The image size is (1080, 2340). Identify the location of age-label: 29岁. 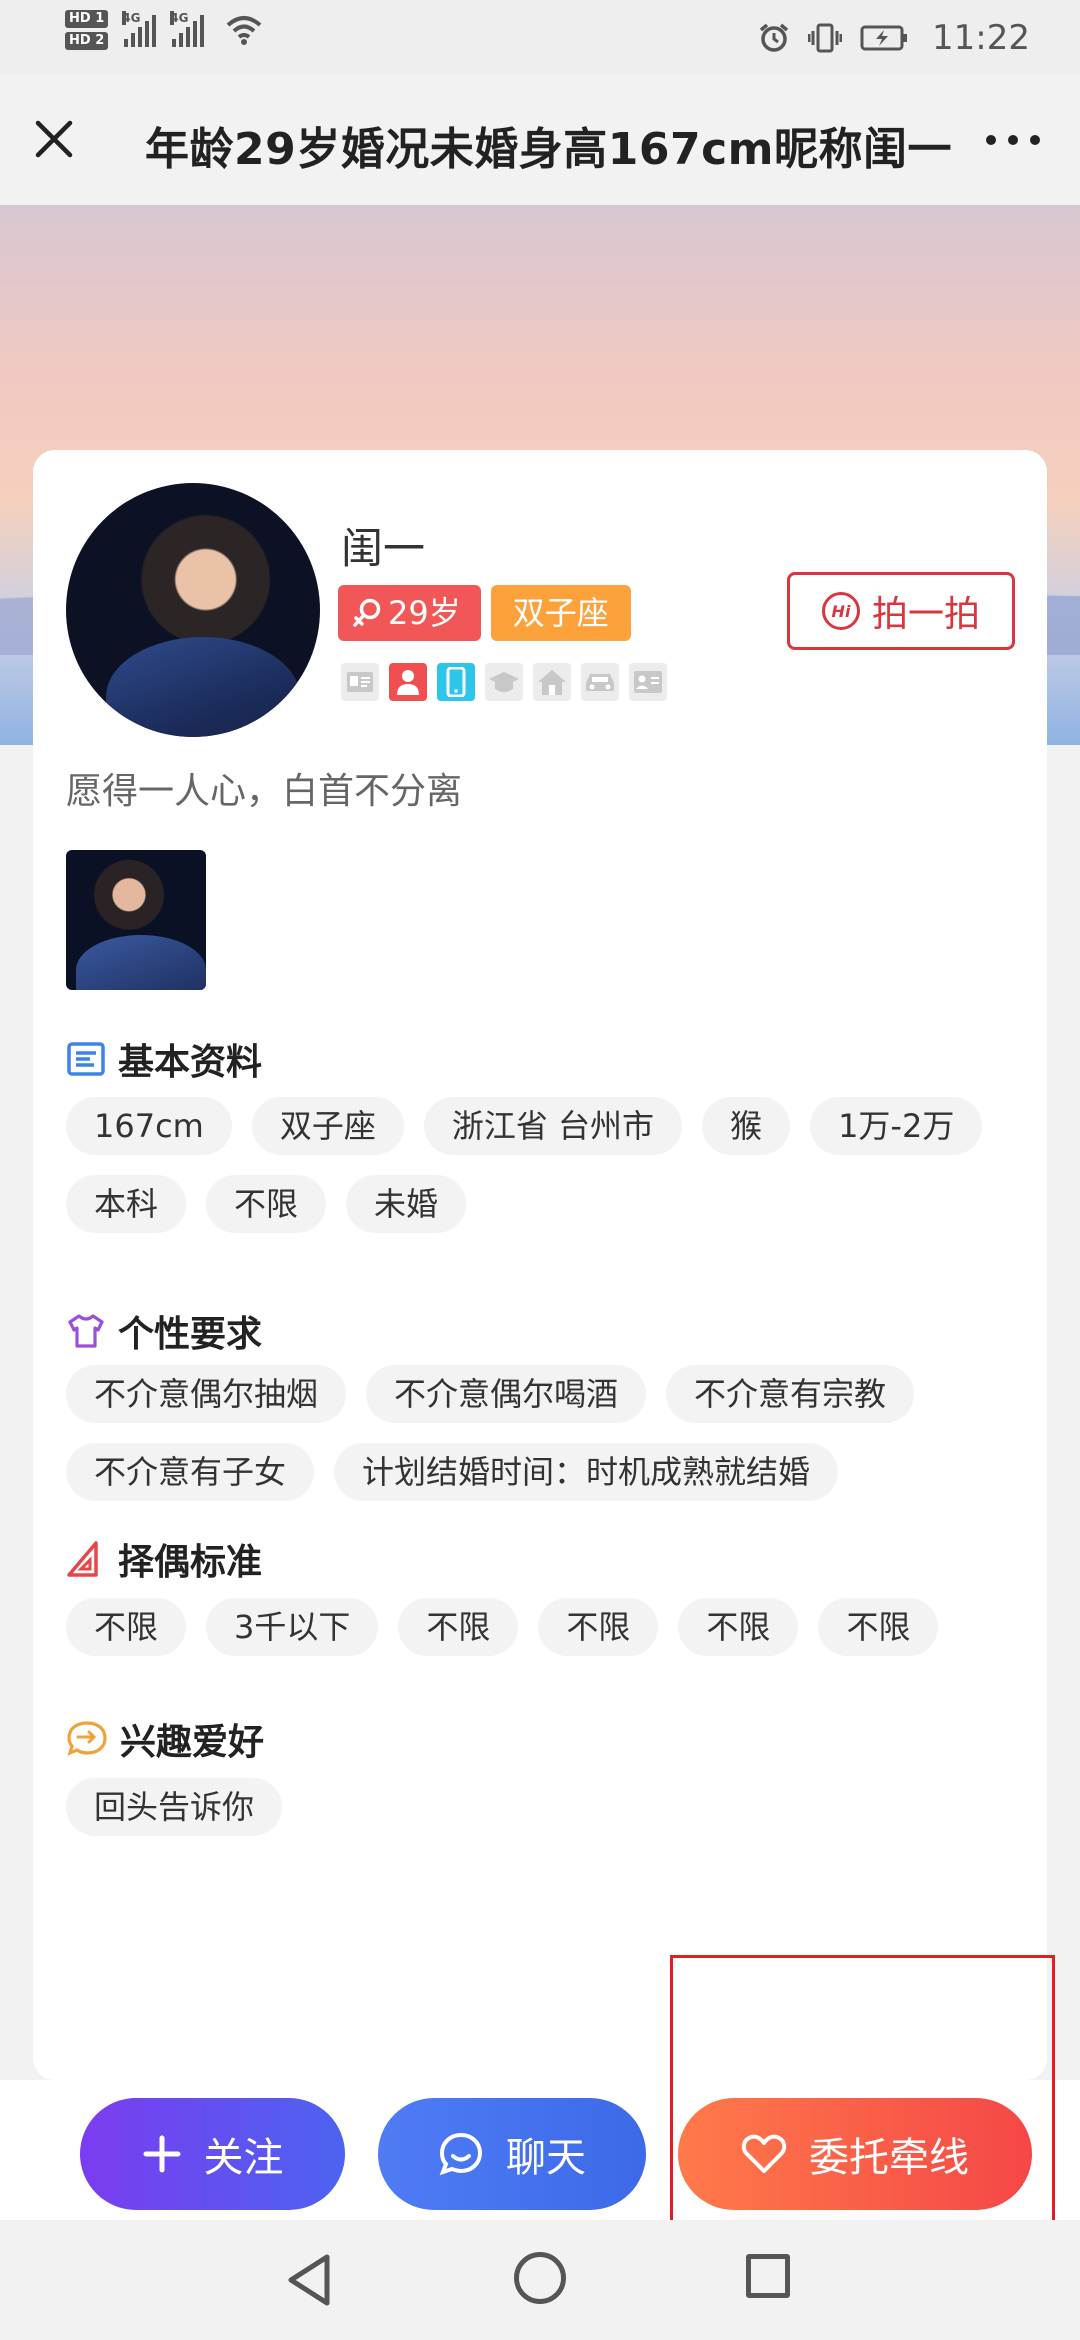
(424, 613).